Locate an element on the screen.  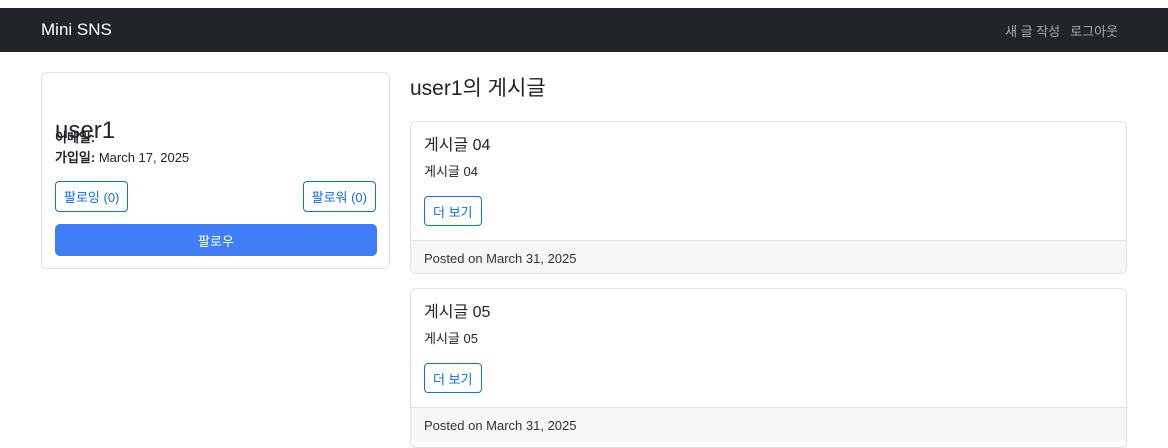
email-label: 이메일: is located at coordinates (75, 137).